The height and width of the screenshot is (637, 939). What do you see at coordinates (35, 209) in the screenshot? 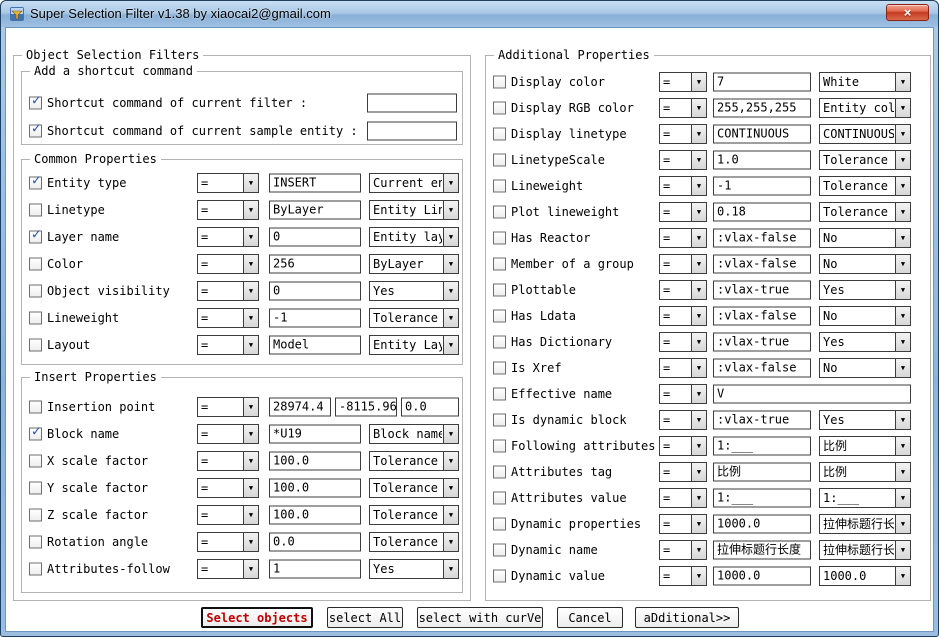
I see `checkbox-linetype` at bounding box center [35, 209].